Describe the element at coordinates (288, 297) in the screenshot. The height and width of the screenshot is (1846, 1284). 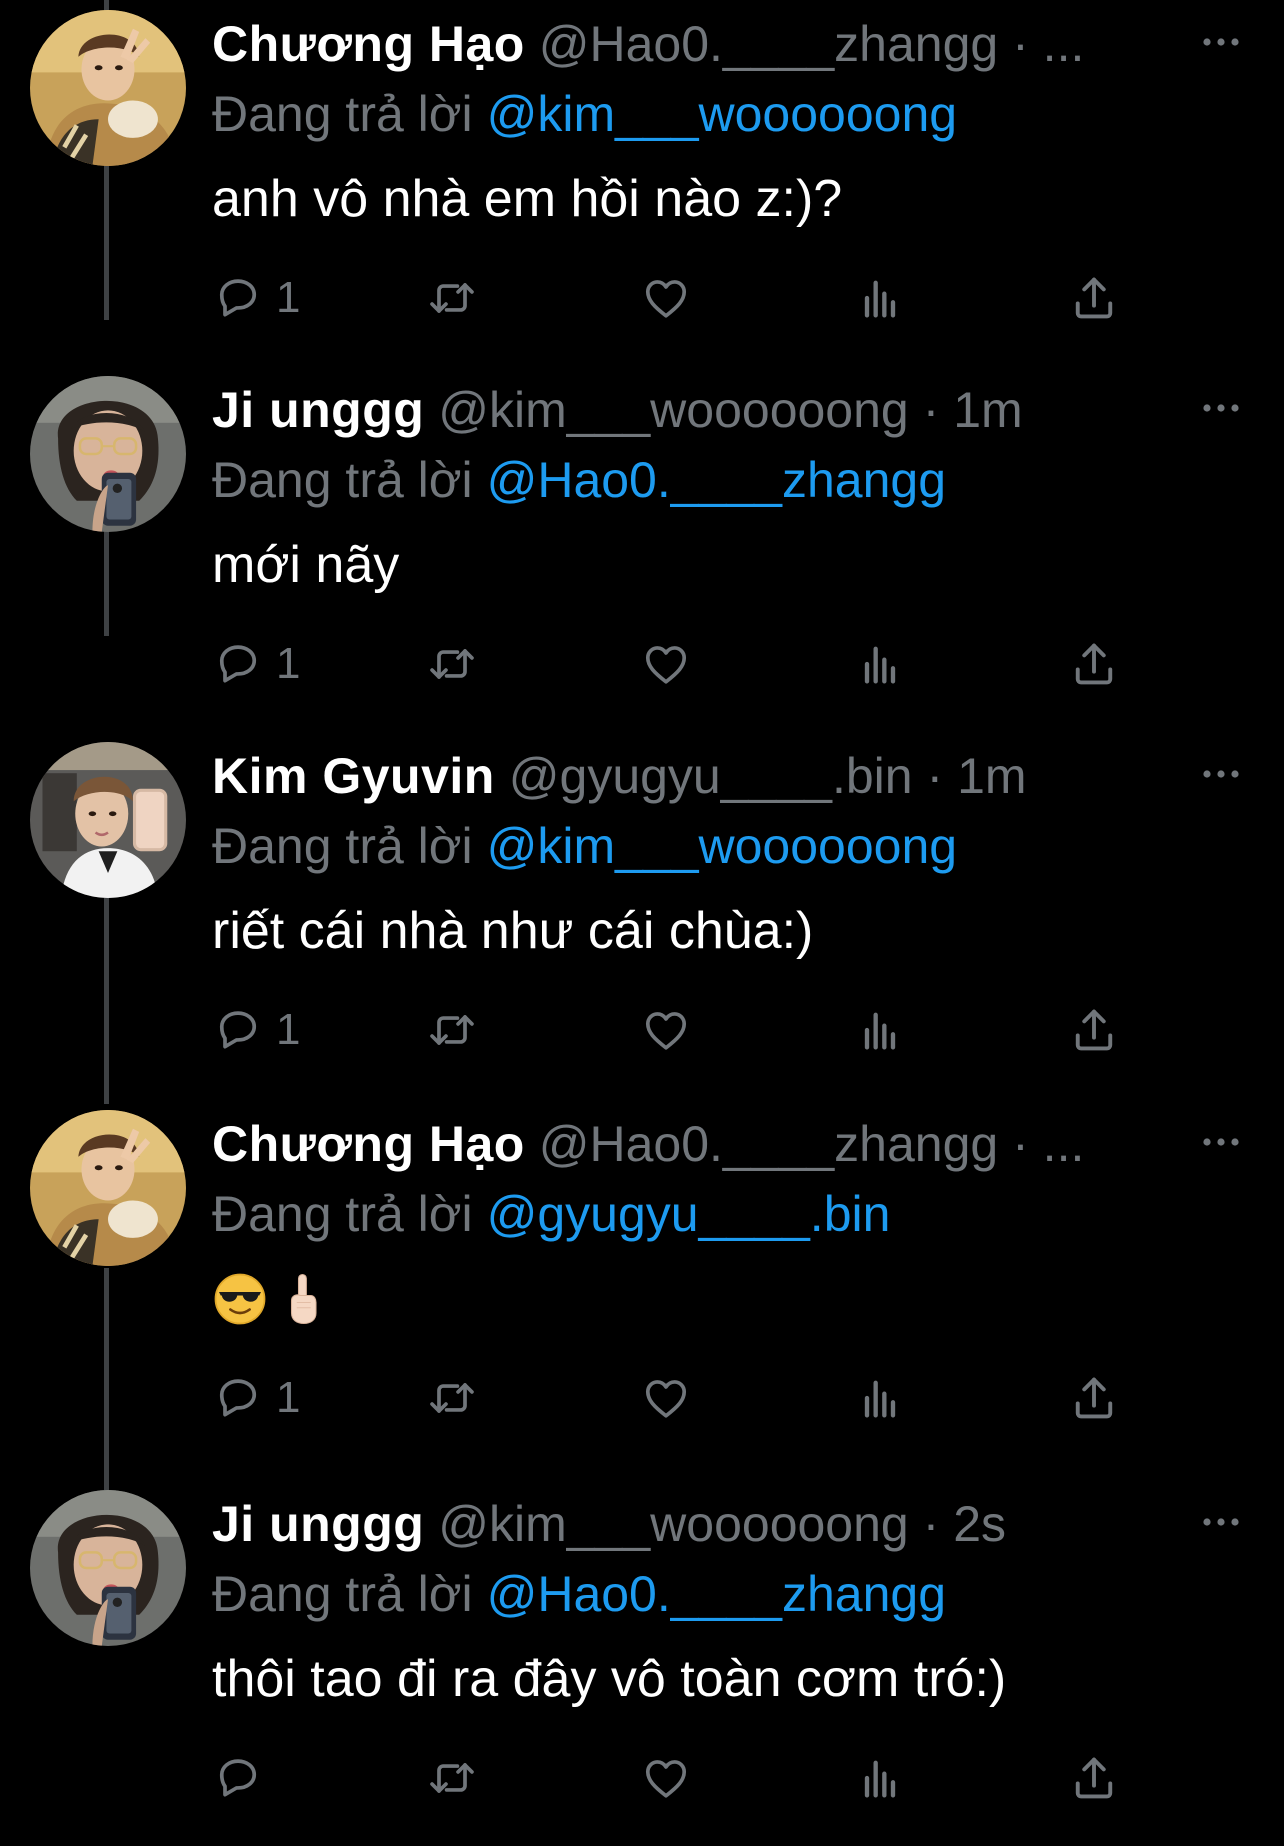
I see `reply-count: 1` at that location.